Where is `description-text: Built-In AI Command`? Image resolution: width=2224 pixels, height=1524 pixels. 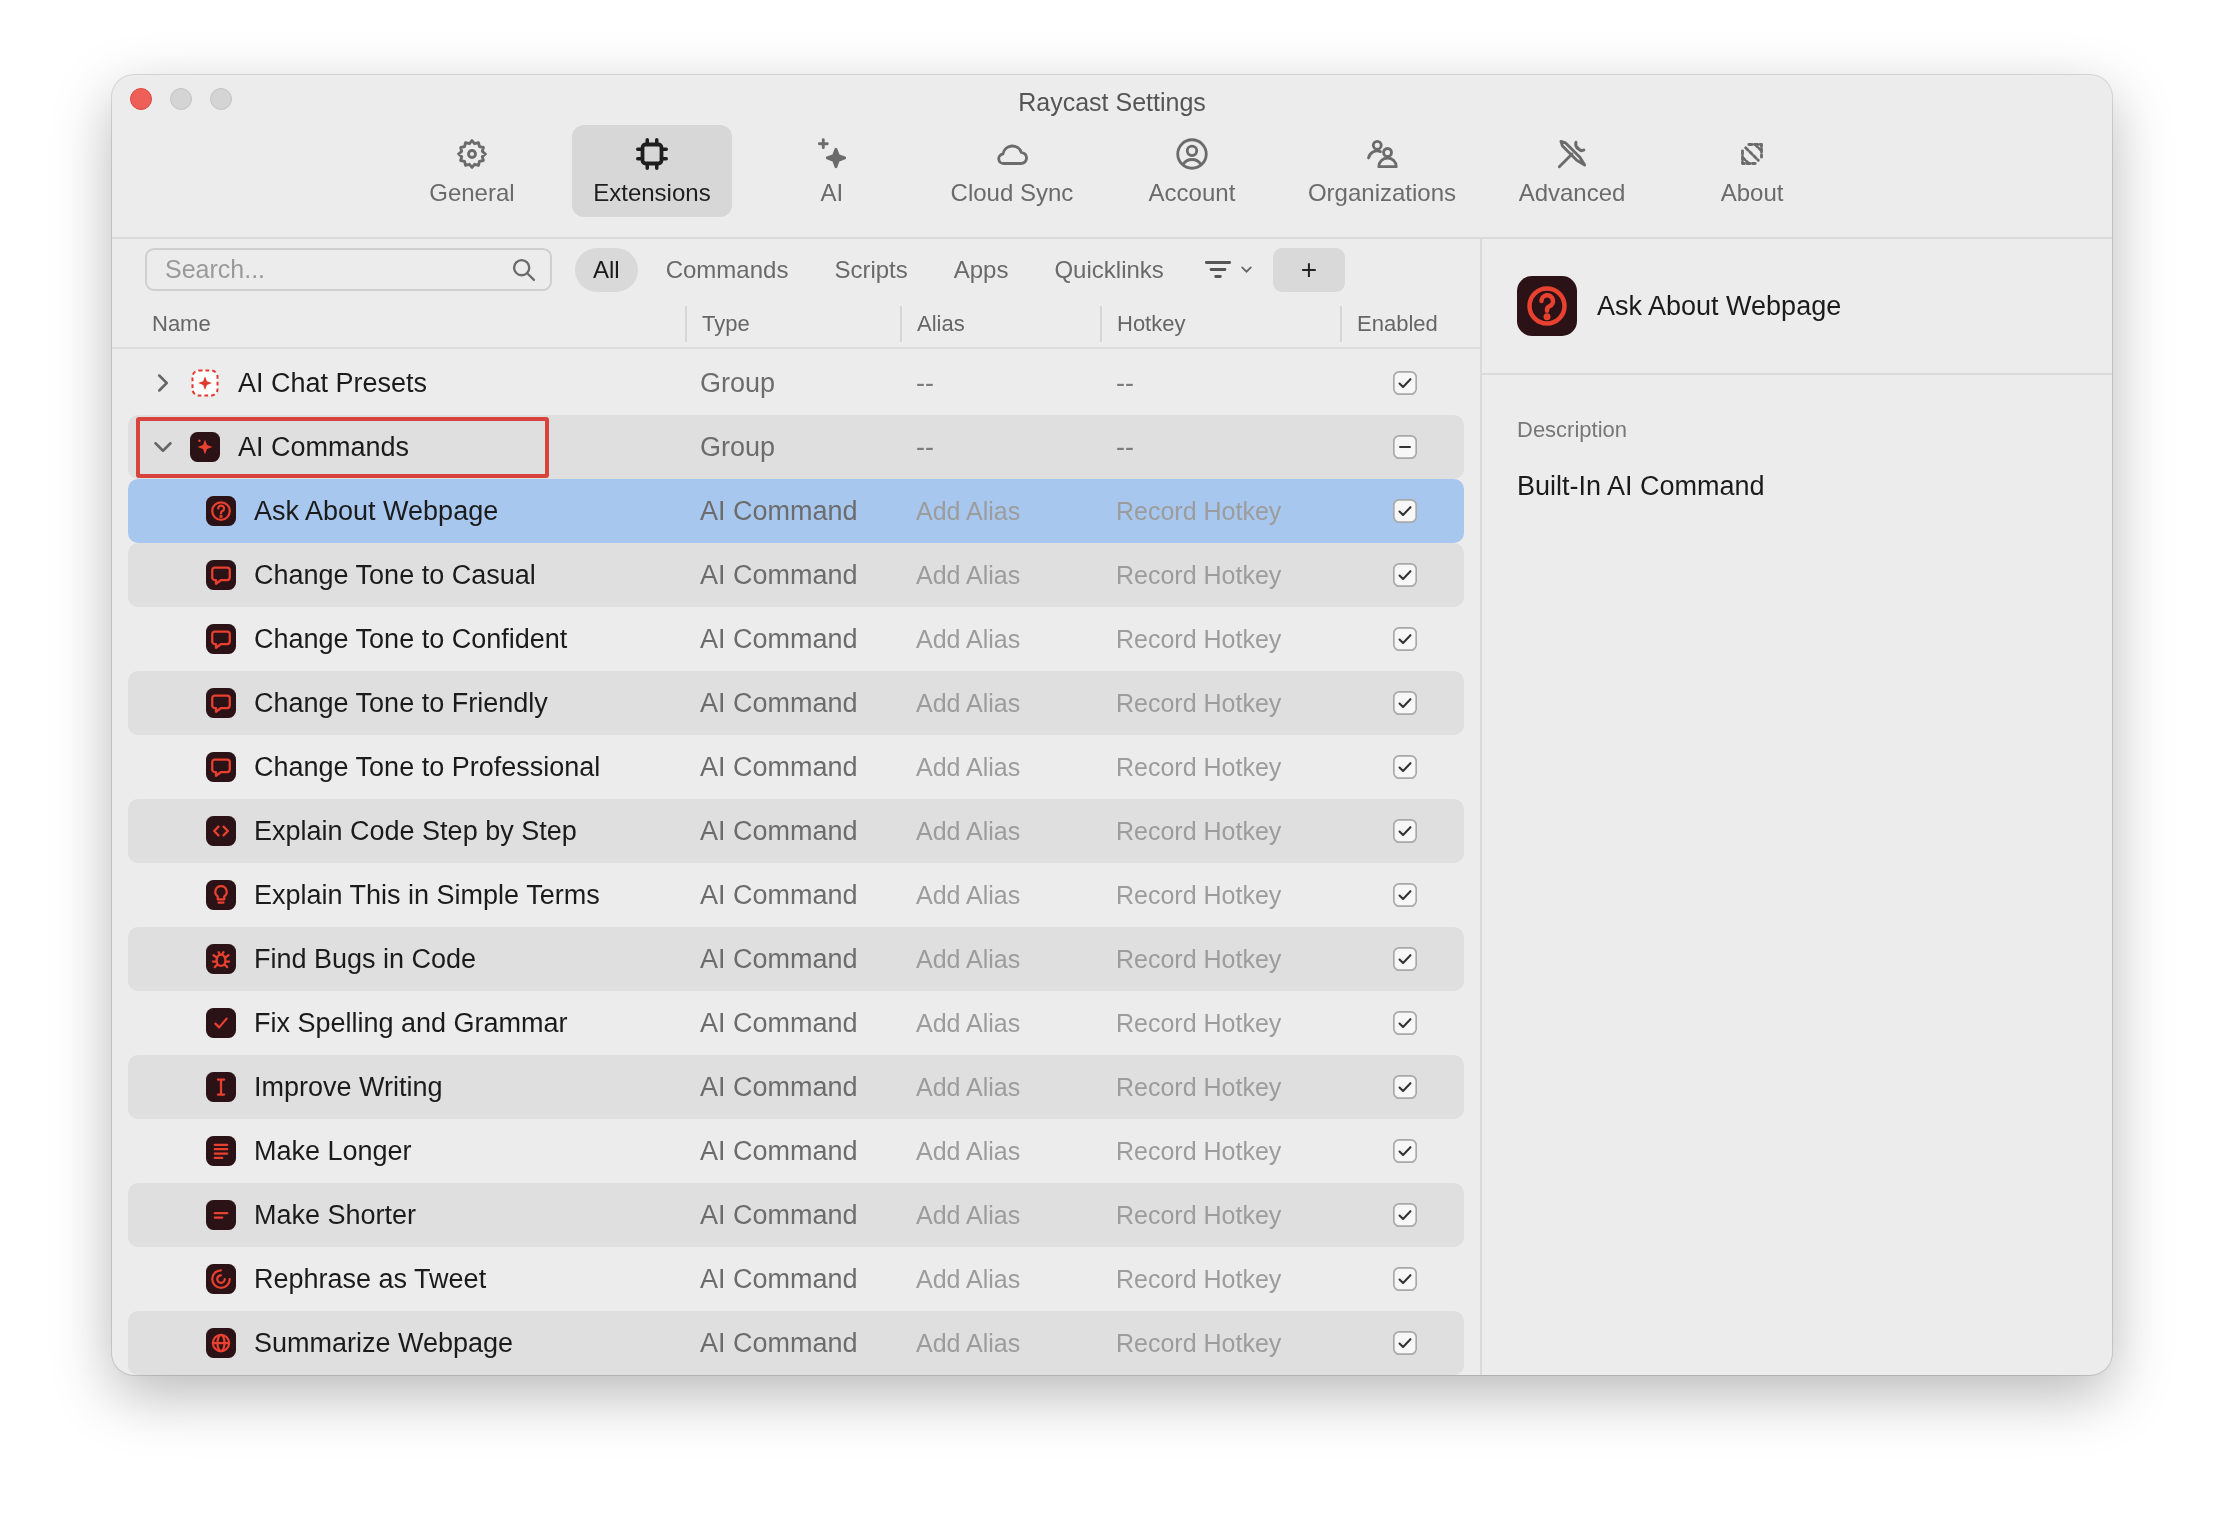 description-text: Built-In AI Command is located at coordinates (1641, 486).